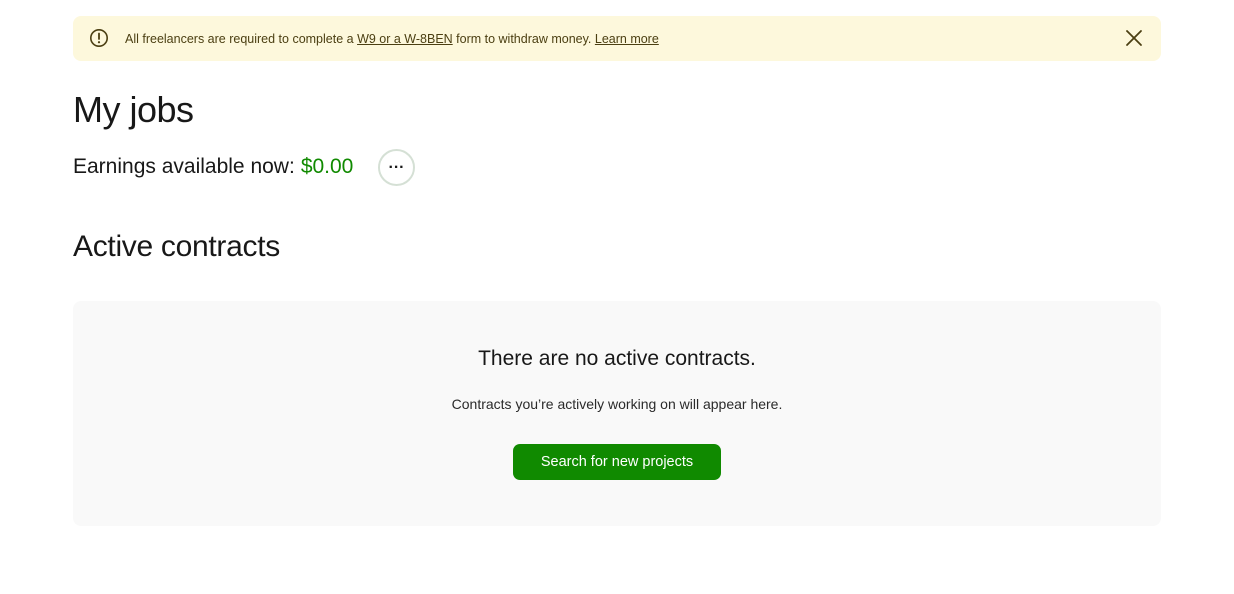 The height and width of the screenshot is (594, 1234). Describe the element at coordinates (405, 39) in the screenshot. I see `w9-form-link: W9 or a W-8BEN` at that location.